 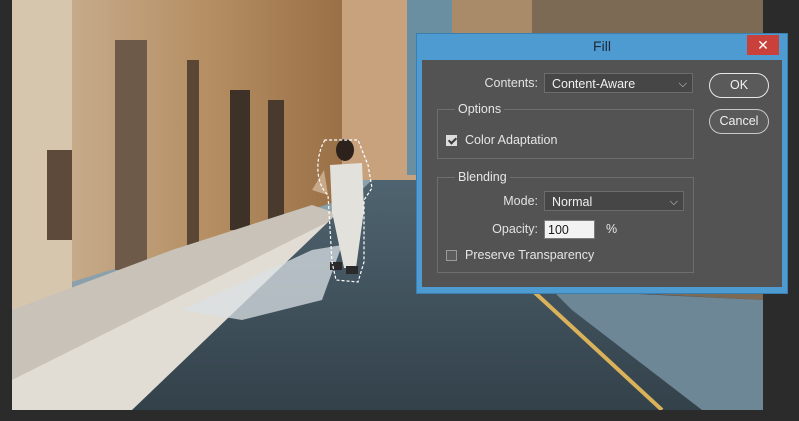 I want to click on color-adaptation-label: Color Adaptation, so click(x=511, y=140).